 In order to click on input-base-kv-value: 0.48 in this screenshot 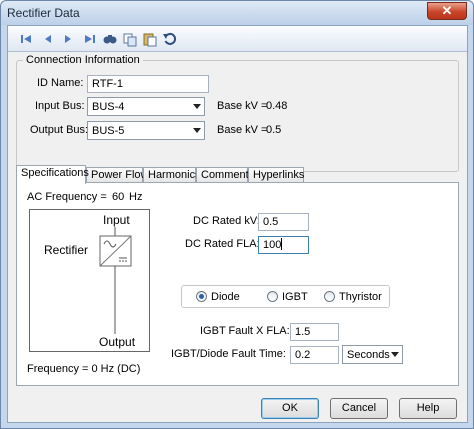, I will do `click(277, 106)`.